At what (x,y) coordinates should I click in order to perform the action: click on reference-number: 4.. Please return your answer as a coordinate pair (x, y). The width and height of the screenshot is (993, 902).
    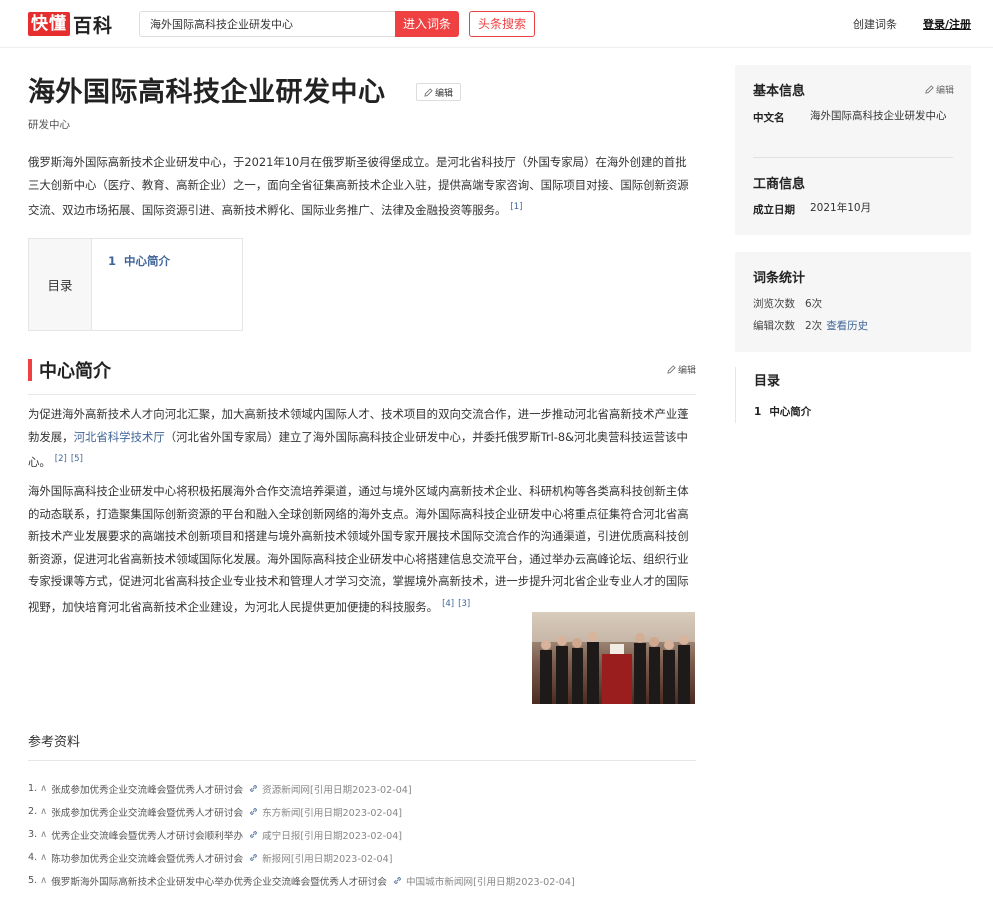
    Looking at the image, I should click on (33, 857).